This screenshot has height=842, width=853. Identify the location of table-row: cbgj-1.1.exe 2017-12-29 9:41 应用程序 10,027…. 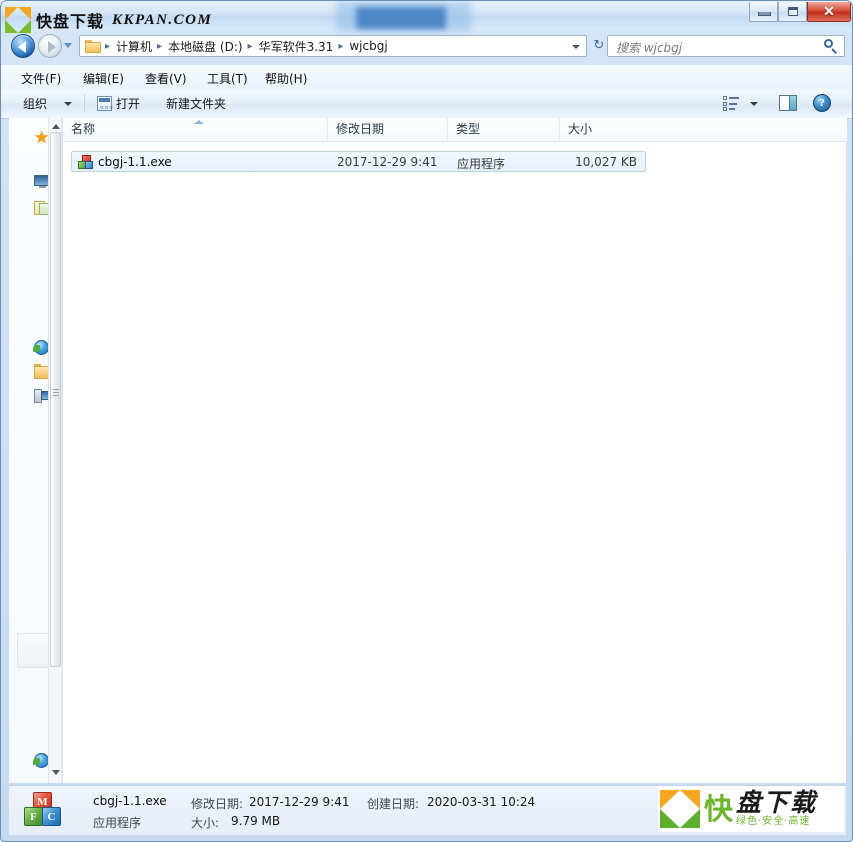
(358, 161).